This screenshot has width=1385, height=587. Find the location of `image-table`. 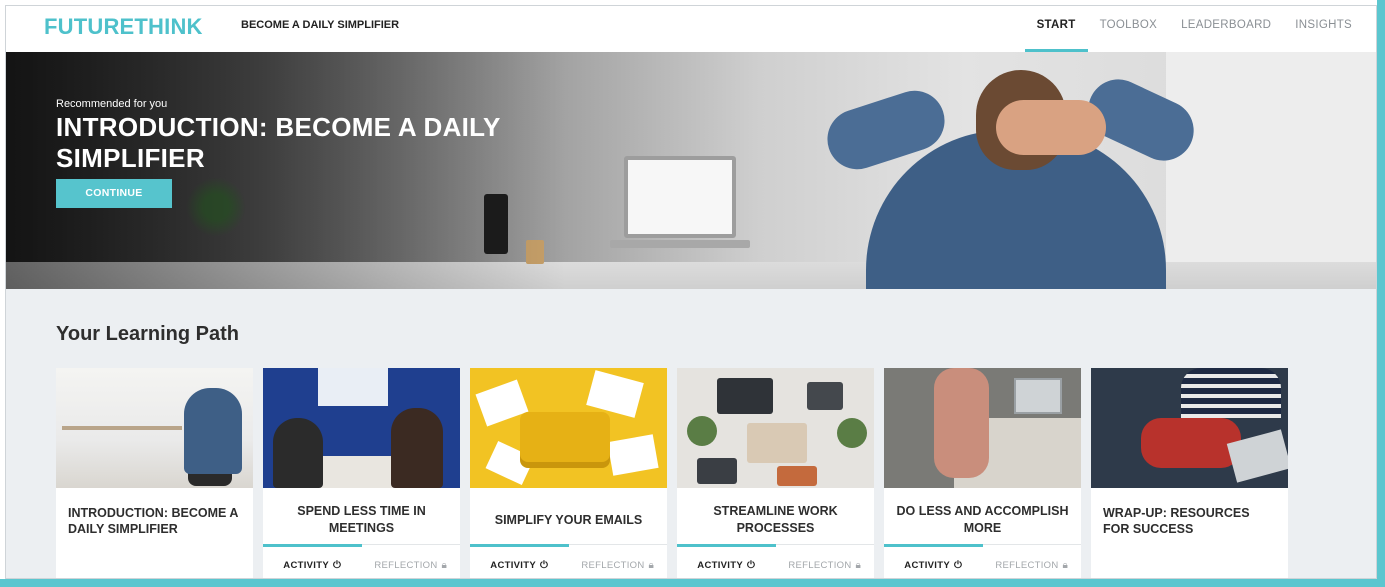

image-table is located at coordinates (122, 428).